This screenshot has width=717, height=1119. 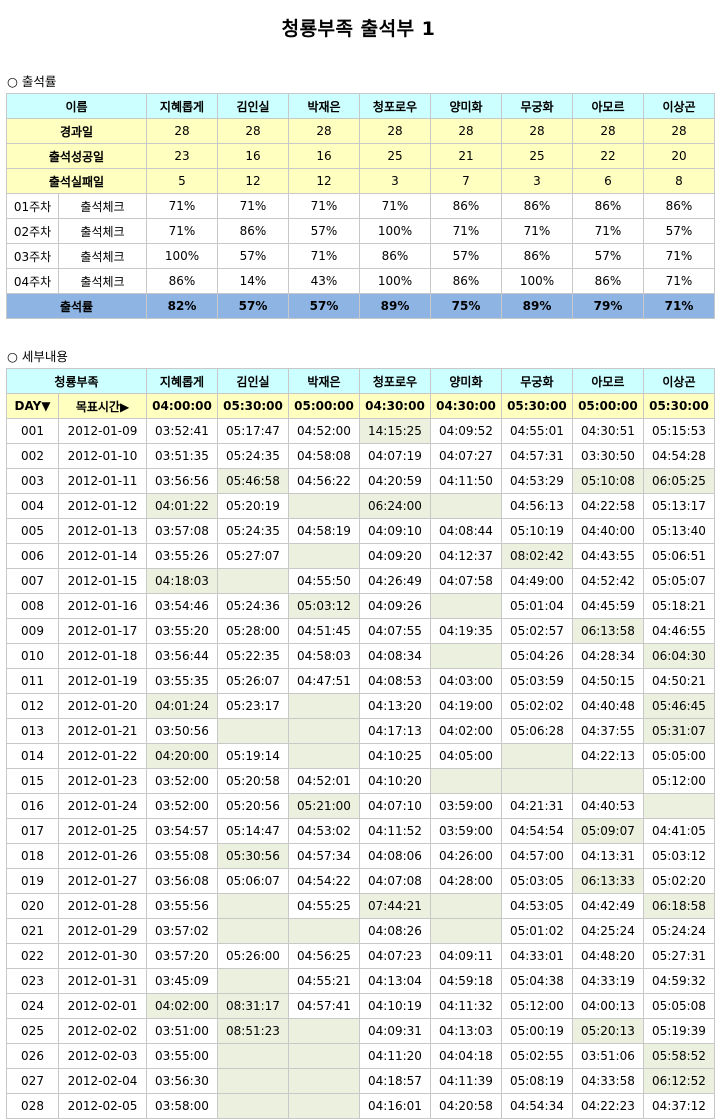 I want to click on member-name: 지혜롭게, so click(x=182, y=106).